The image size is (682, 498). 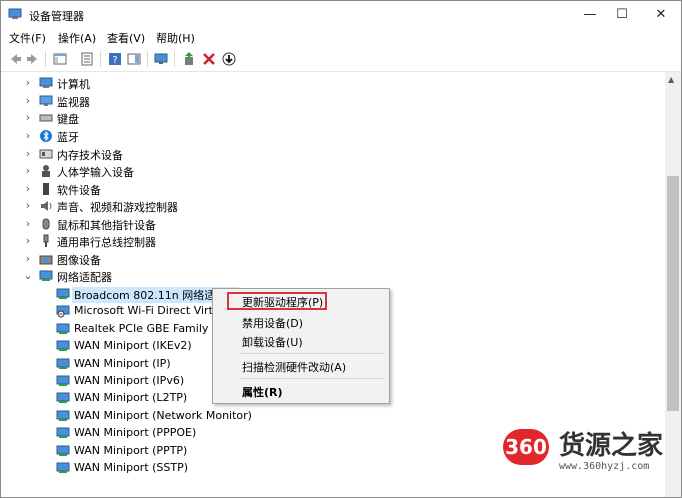 What do you see at coordinates (671, 79) in the screenshot?
I see `scroll-up-arrow-icon: ▲` at bounding box center [671, 79].